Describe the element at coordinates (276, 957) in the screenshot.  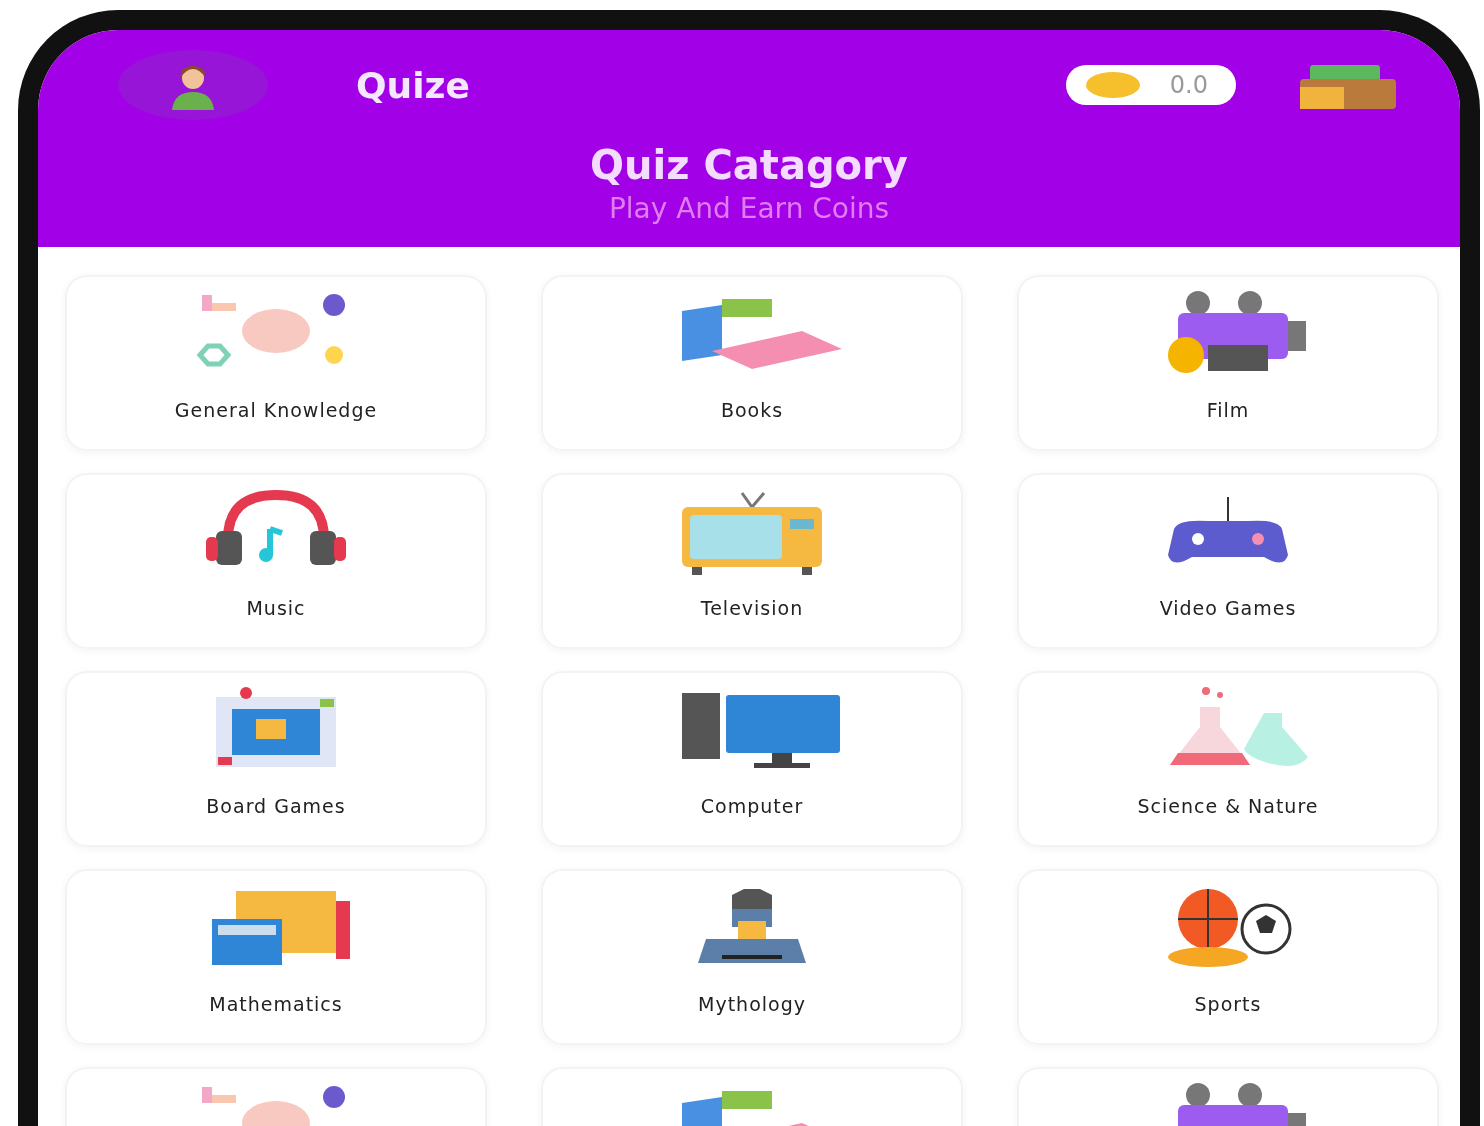
I see `category-card: Mathematics` at that location.